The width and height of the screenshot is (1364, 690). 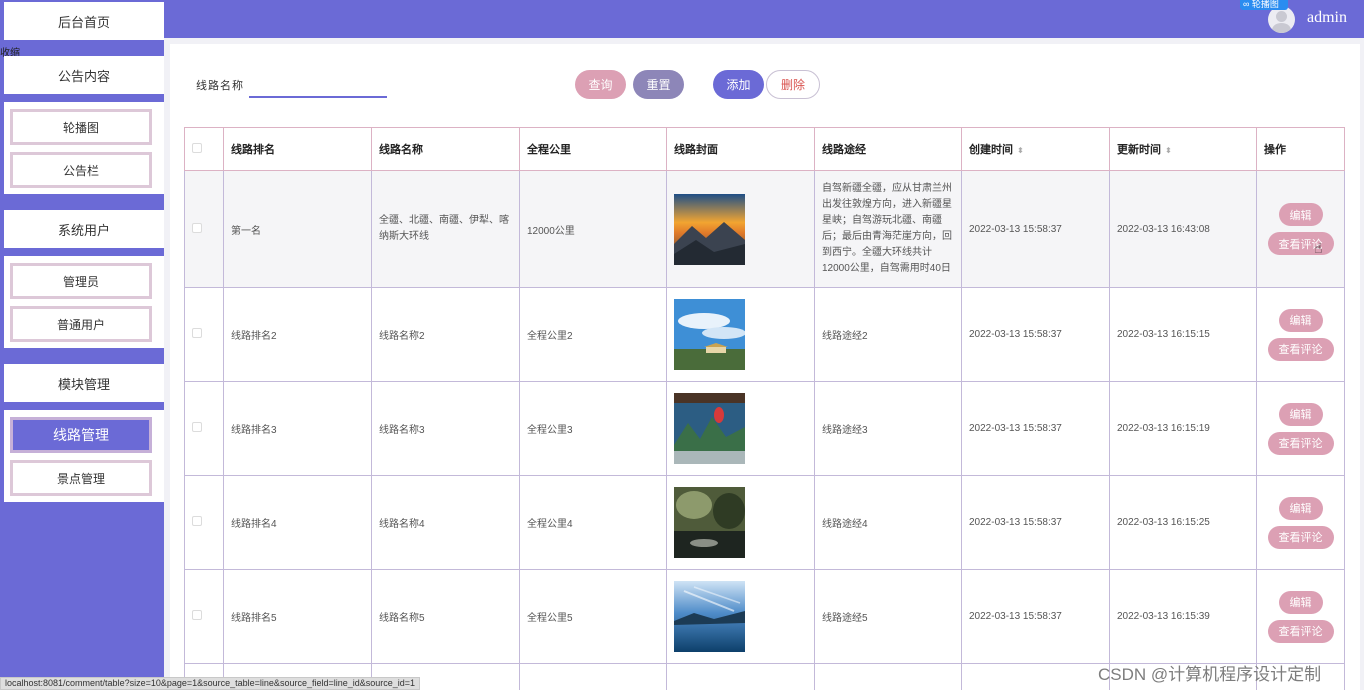 What do you see at coordinates (593, 428) in the screenshot?
I see `cell-distance: 全程公里3` at bounding box center [593, 428].